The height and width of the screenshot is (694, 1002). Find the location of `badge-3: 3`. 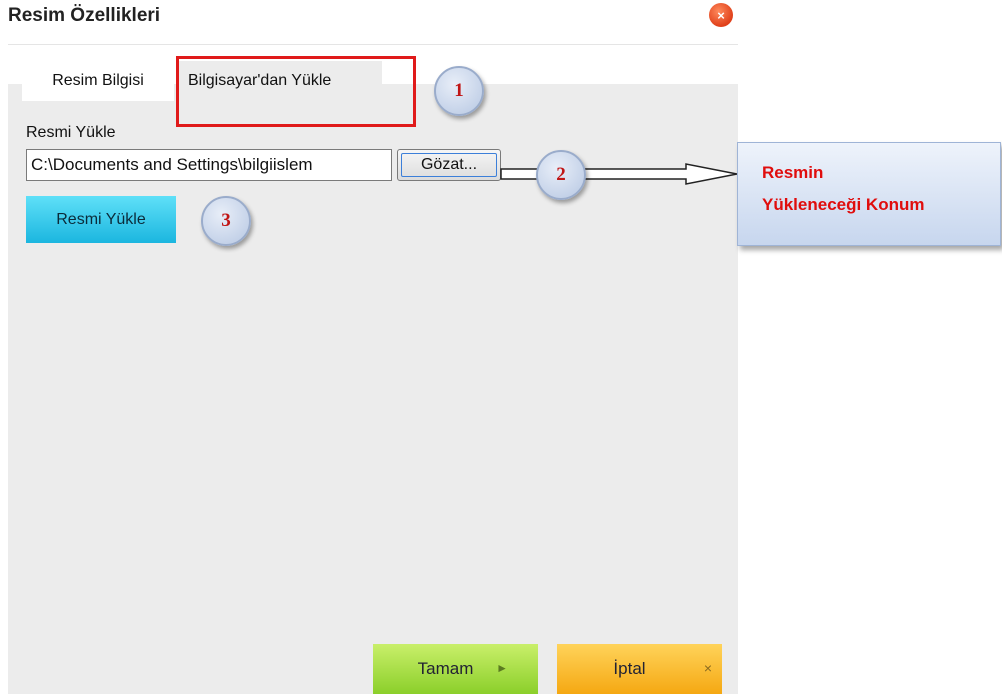

badge-3: 3 is located at coordinates (226, 221).